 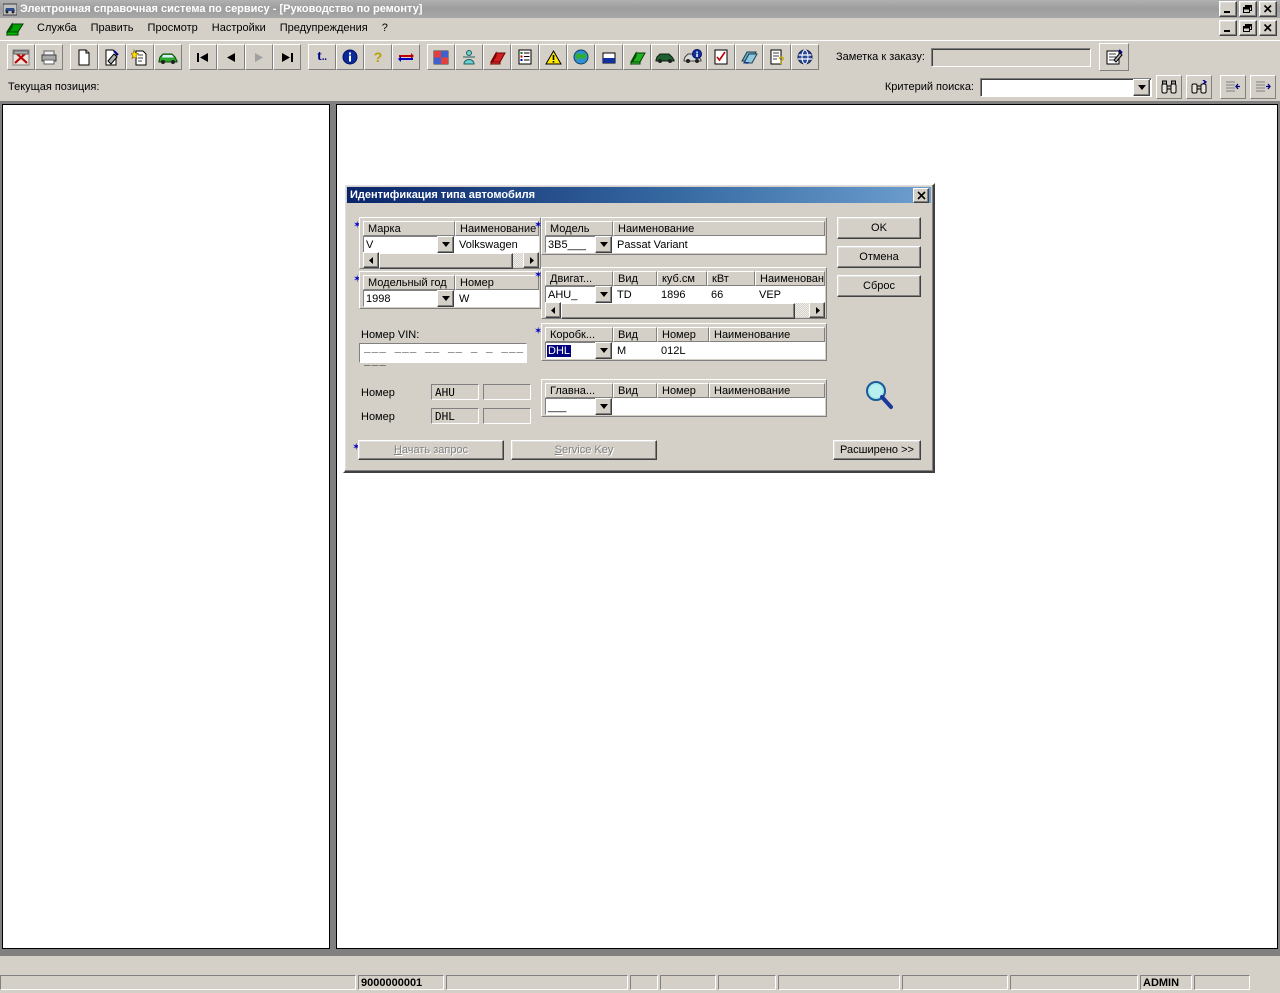 What do you see at coordinates (443, 195) in the screenshot?
I see `dialog-title: Идентификация типа автомобиля` at bounding box center [443, 195].